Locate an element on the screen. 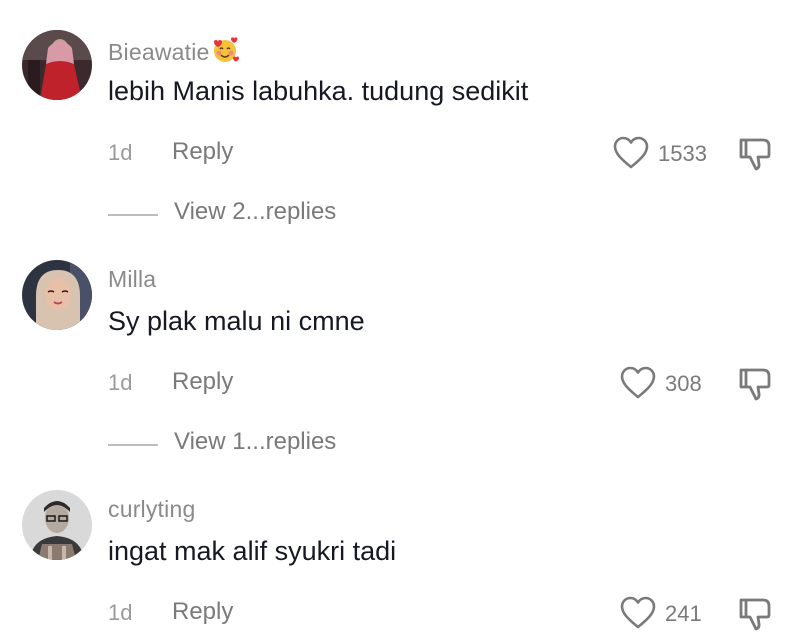 The image size is (800, 637). smiling-face-with-hearts-icon is located at coordinates (225, 53).